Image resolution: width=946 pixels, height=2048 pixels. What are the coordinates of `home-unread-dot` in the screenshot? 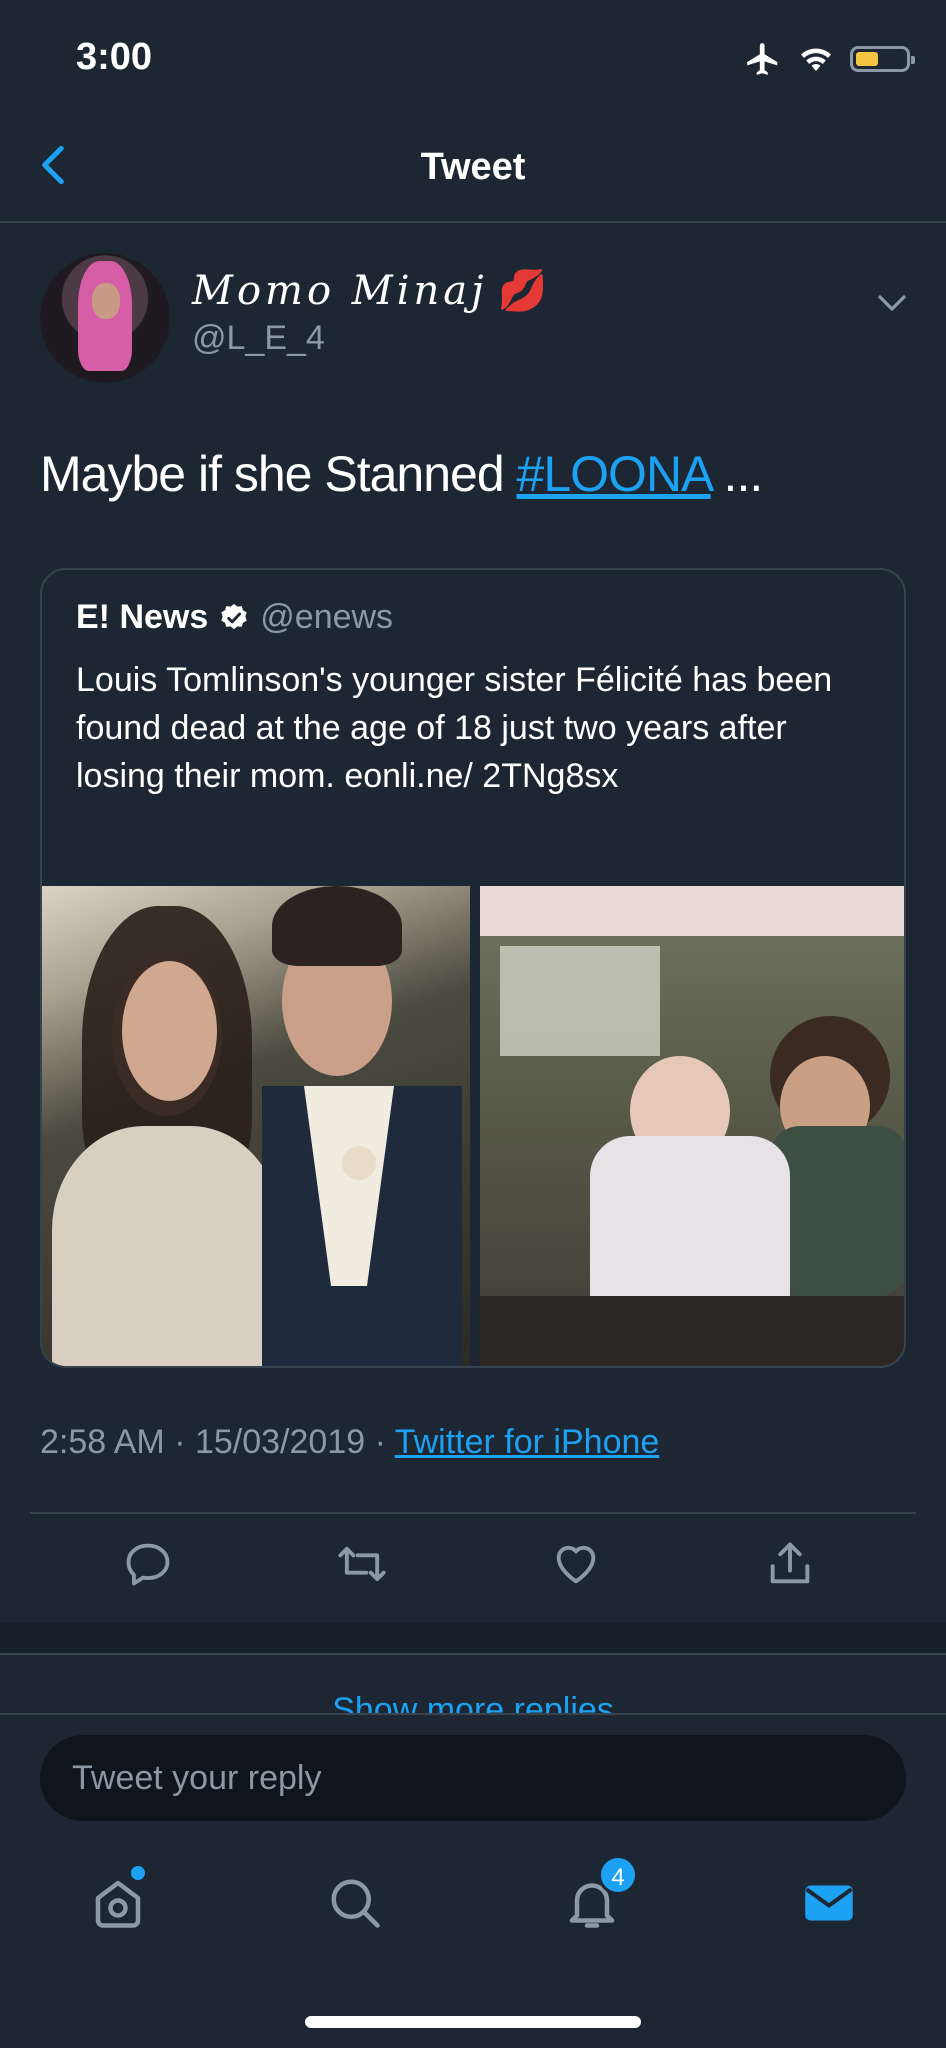 It's located at (138, 1873).